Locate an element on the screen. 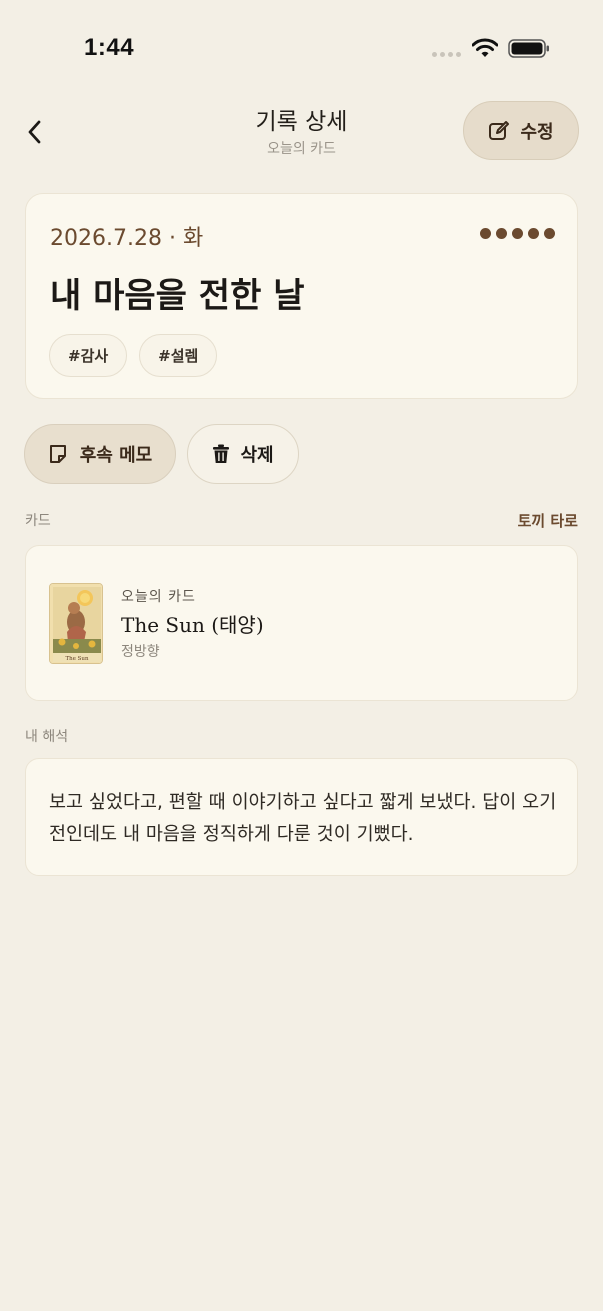 This screenshot has height=1311, width=603. mood-rating is located at coordinates (517, 233).